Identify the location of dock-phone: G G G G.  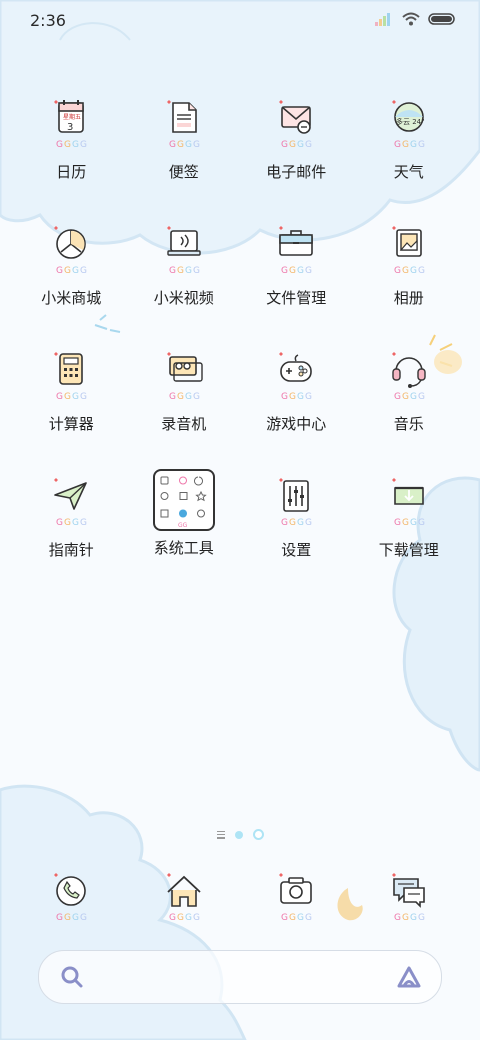
(71, 899).